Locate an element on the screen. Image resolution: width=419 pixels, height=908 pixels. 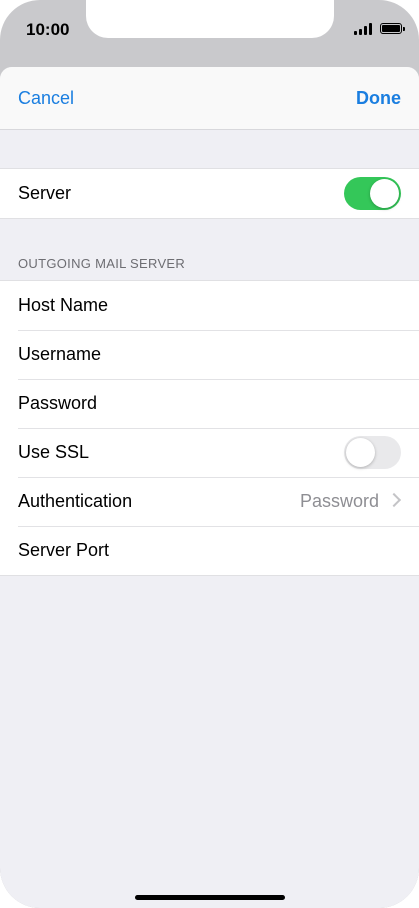
username-row: Username is located at coordinates (209, 354).